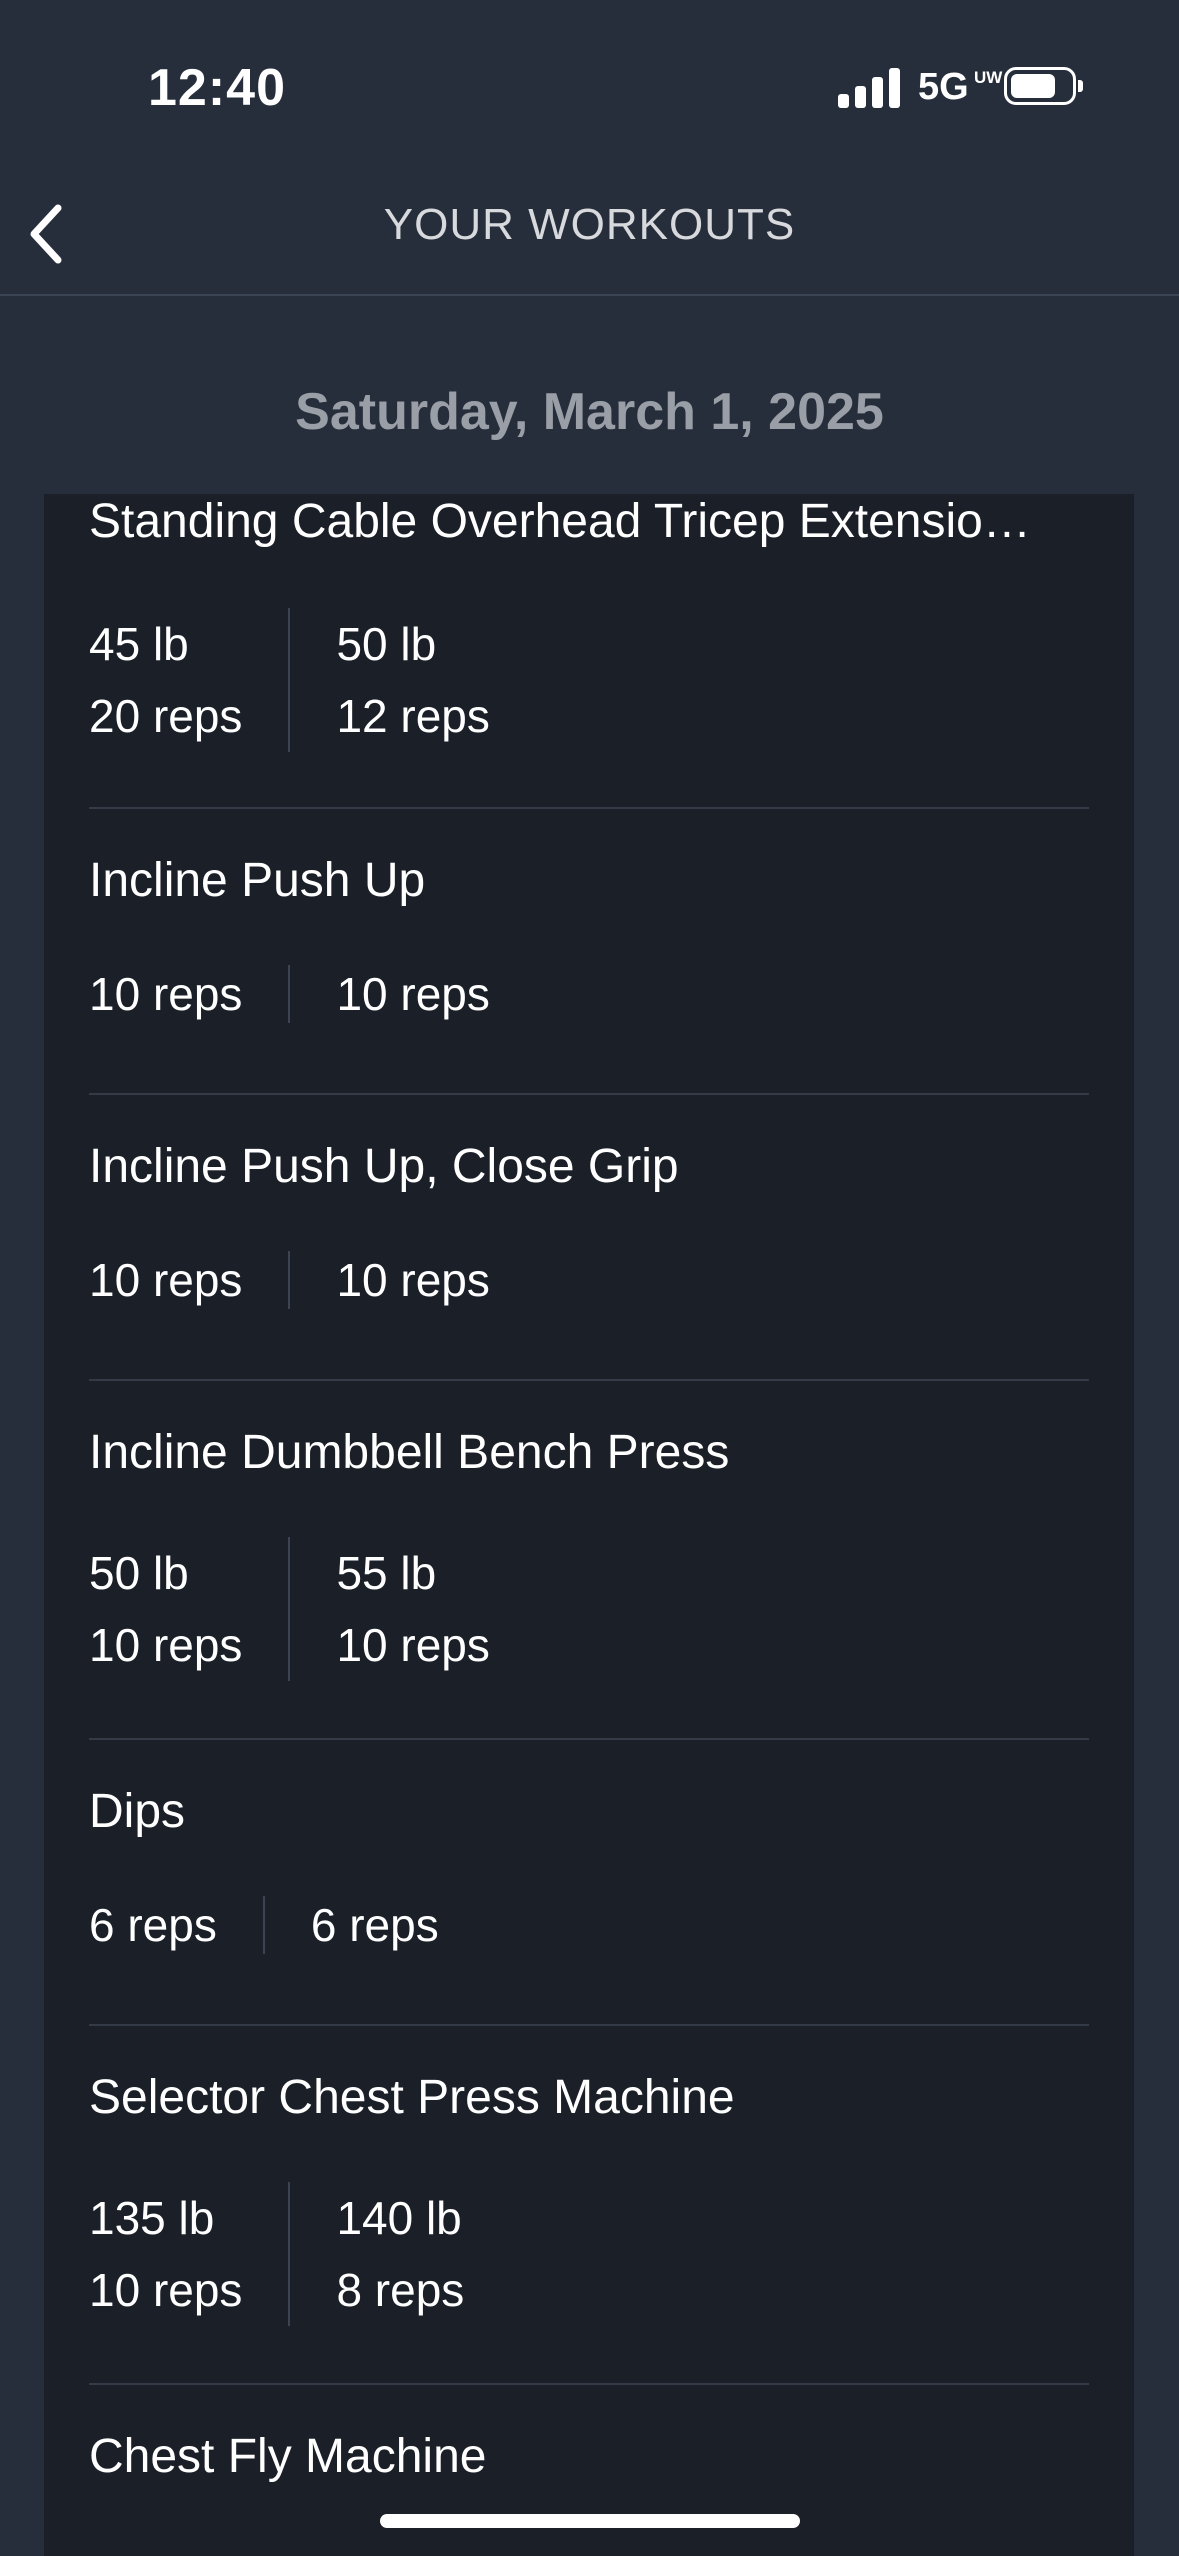  I want to click on set-2: 6 reps, so click(375, 1925).